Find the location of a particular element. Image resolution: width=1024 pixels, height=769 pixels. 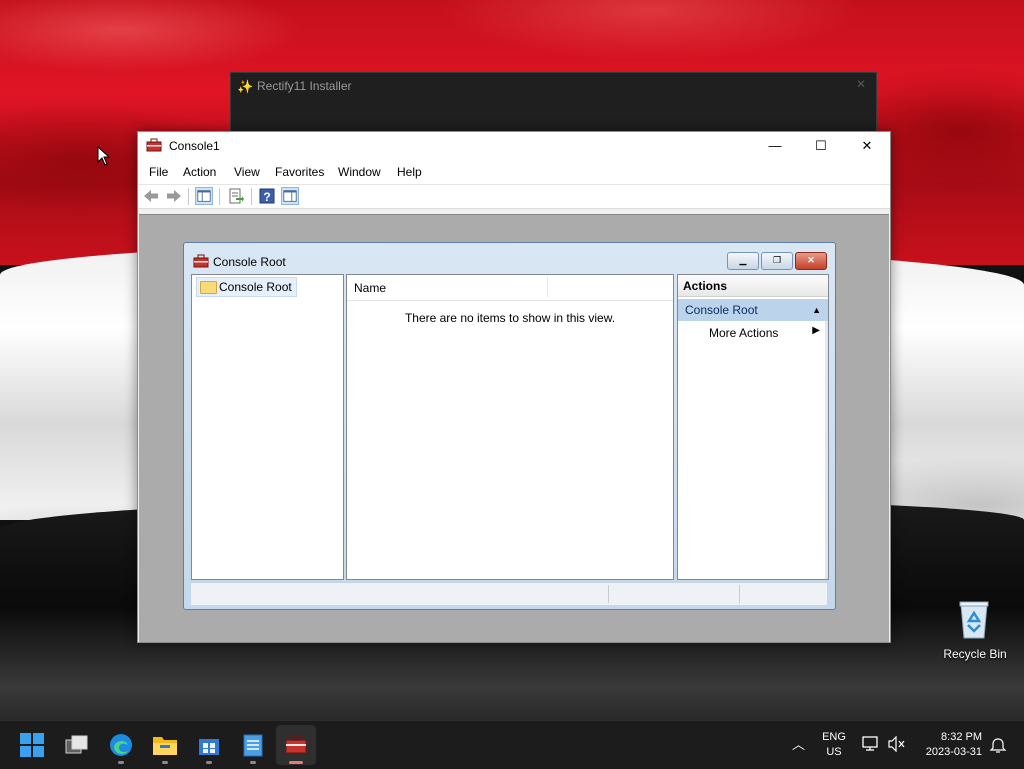

show-hide-action-pane-icon is located at coordinates (290, 196).